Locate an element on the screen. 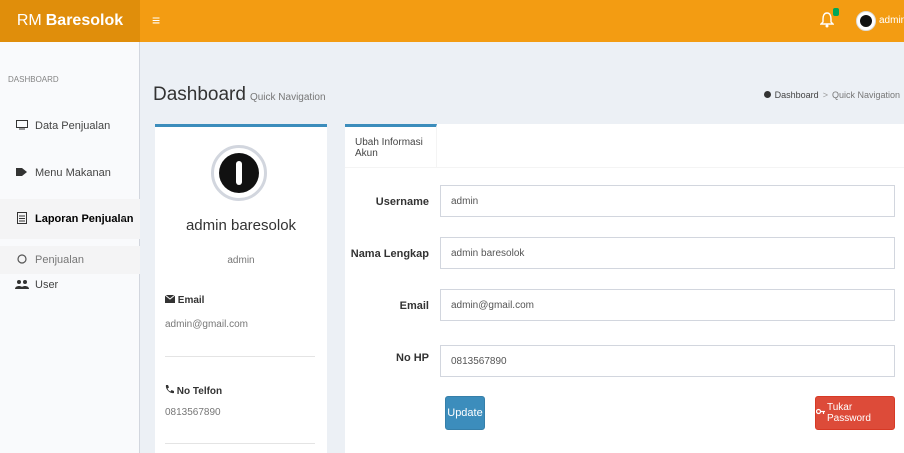 This screenshot has height=453, width=904. sidebar-item-data-penjualan: Data Penjualan is located at coordinates (70, 126).